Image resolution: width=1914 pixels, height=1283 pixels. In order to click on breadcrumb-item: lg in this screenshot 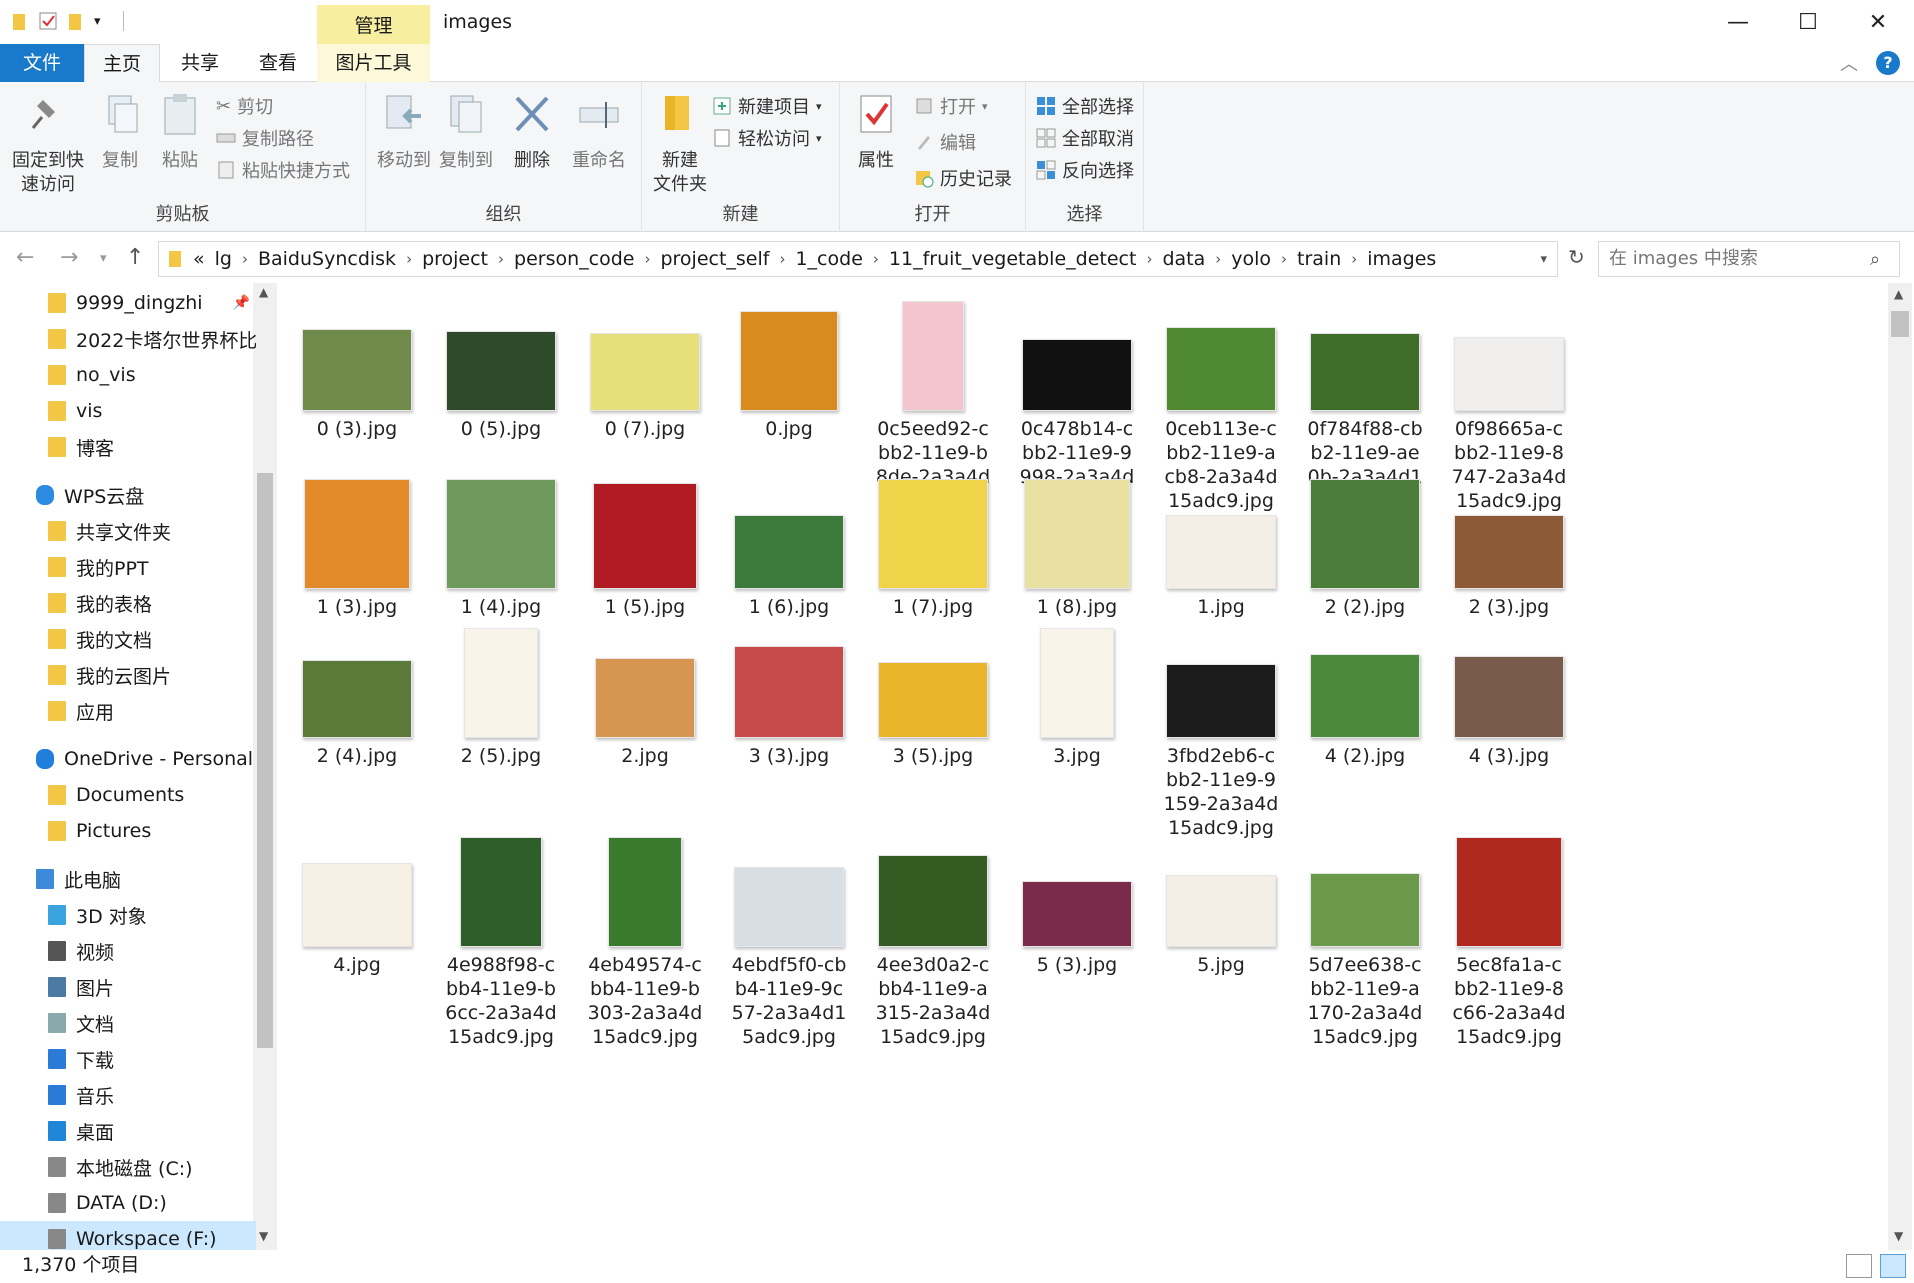, I will do `click(223, 259)`.